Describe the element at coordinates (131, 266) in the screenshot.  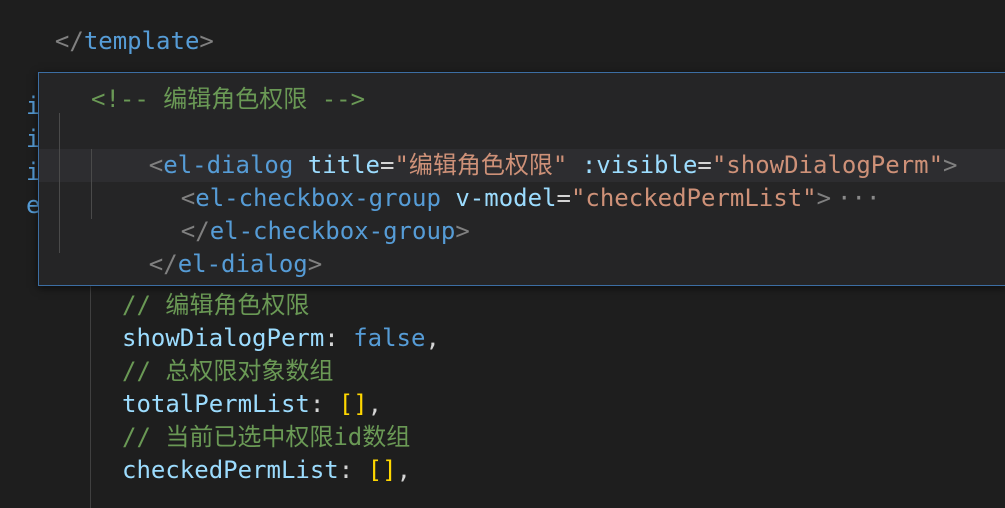
I see `overlay-div-close: </div>` at that location.